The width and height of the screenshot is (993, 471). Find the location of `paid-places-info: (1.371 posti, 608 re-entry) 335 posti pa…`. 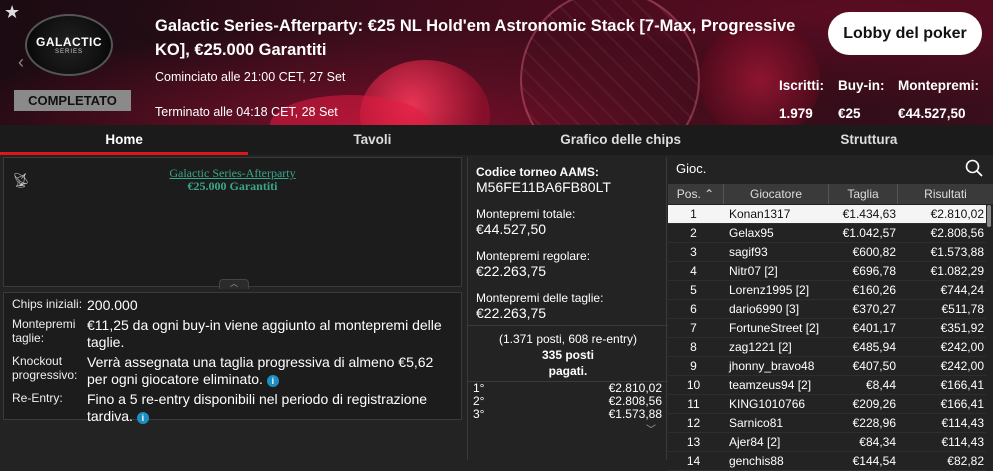

paid-places-info: (1.371 posti, 608 re-entry) 335 posti pa… is located at coordinates (568, 355).